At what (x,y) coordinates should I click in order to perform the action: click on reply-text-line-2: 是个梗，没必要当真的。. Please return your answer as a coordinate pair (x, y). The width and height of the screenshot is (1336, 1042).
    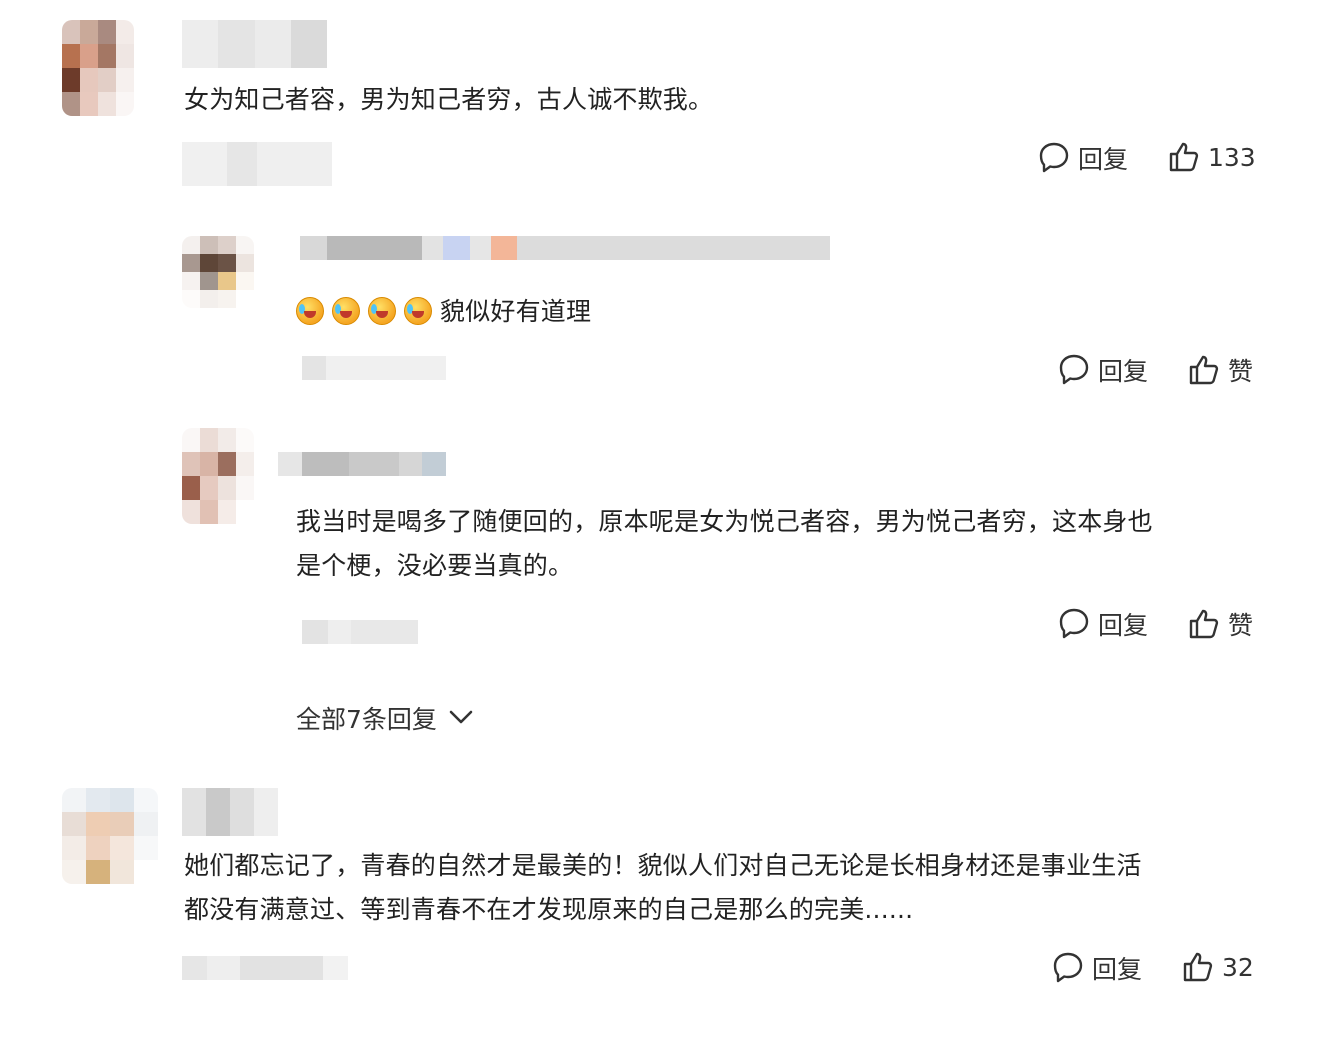
    Looking at the image, I should click on (435, 565).